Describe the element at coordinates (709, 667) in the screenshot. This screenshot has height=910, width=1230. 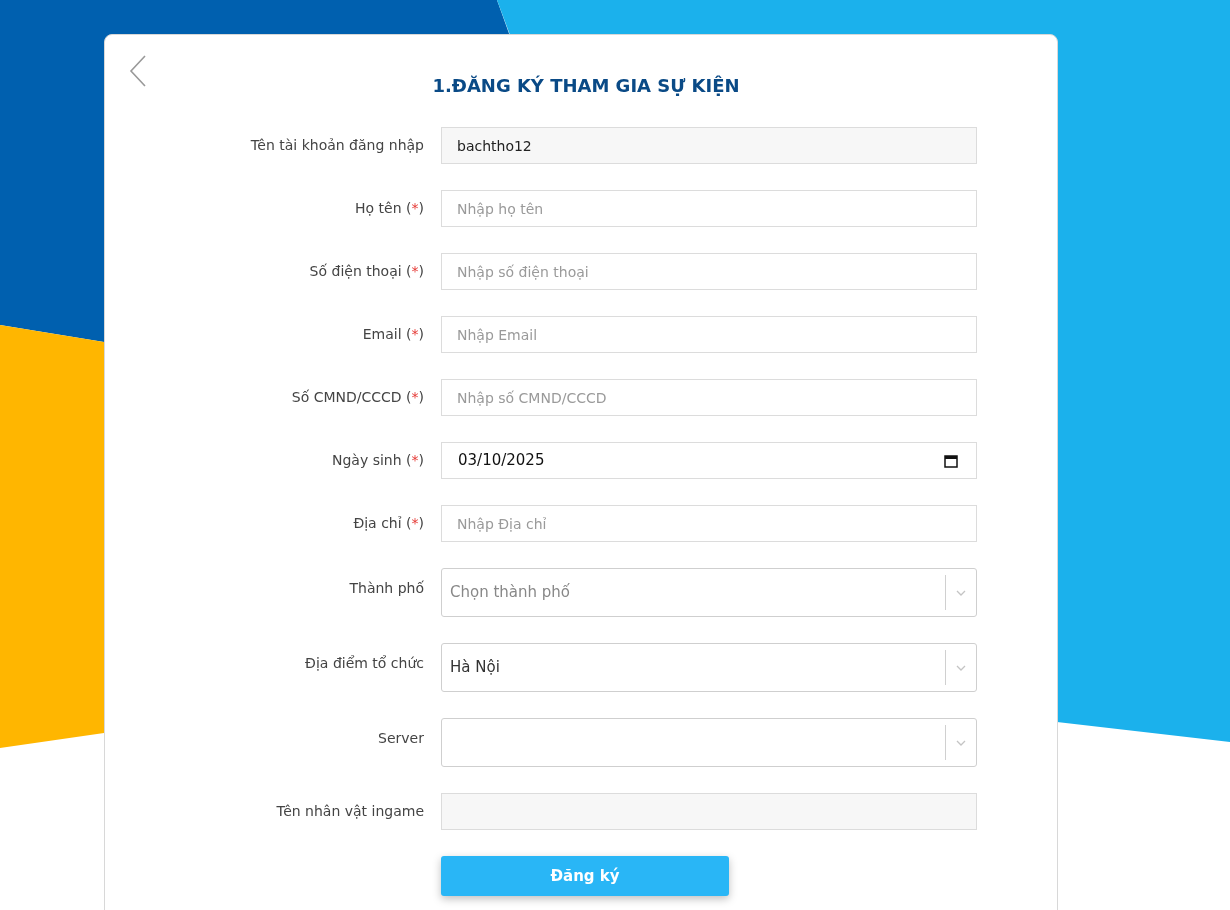
I see `select-field: Hà Nội` at that location.